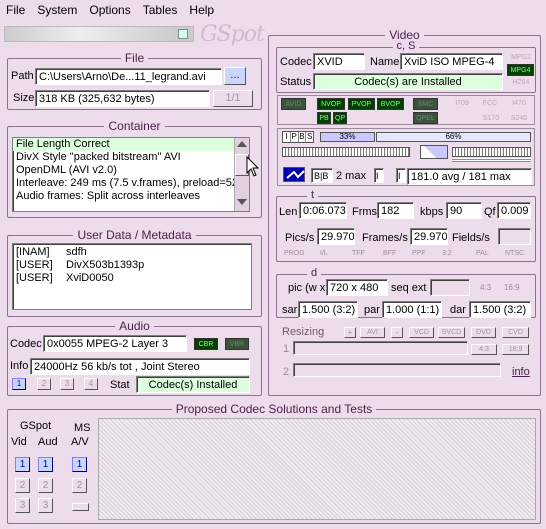 The width and height of the screenshot is (546, 529). I want to click on aud-label: Aud, so click(48, 442).